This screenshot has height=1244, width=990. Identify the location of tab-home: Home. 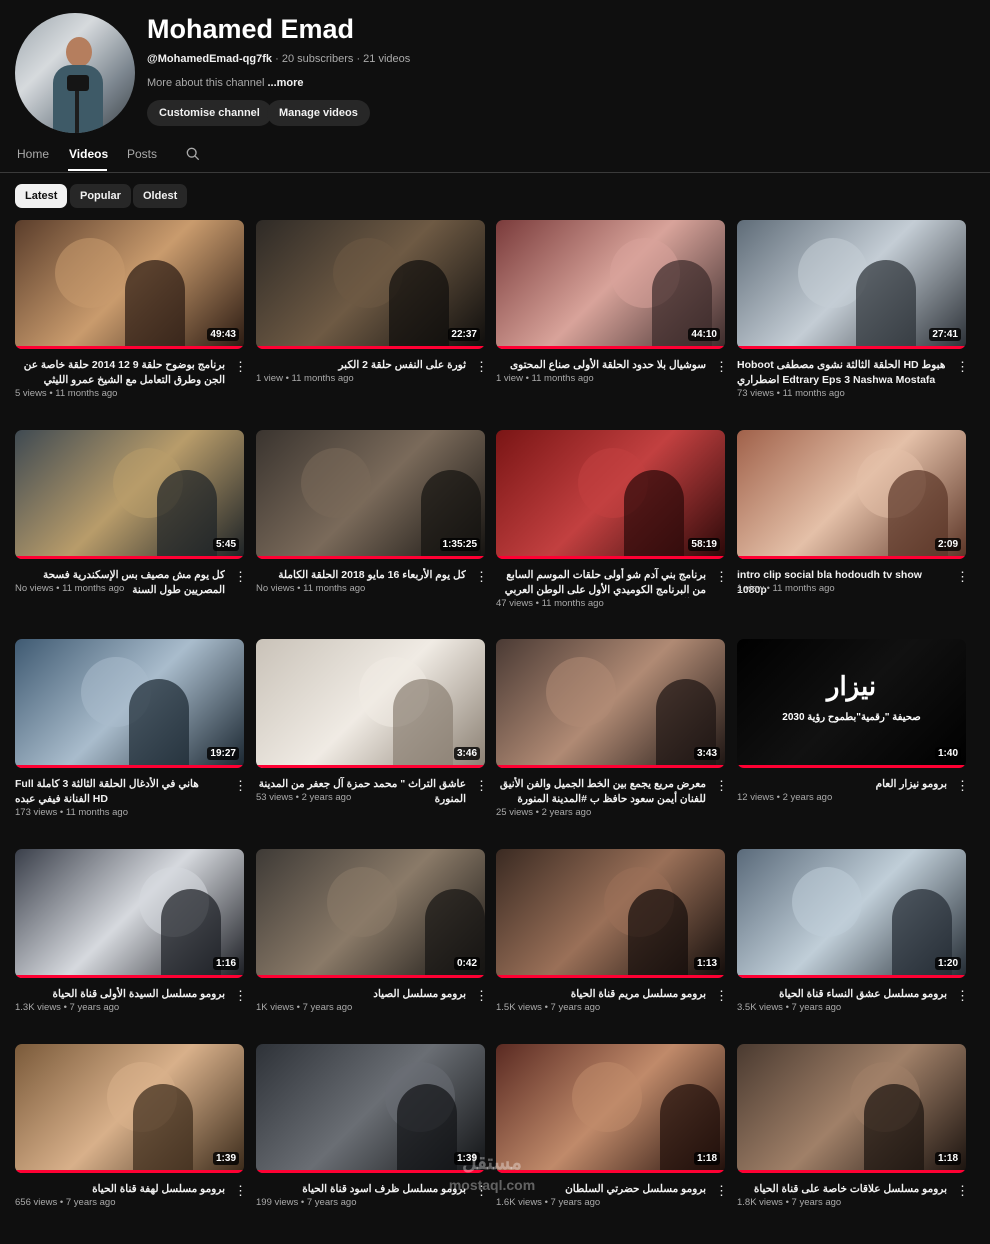
(33, 154).